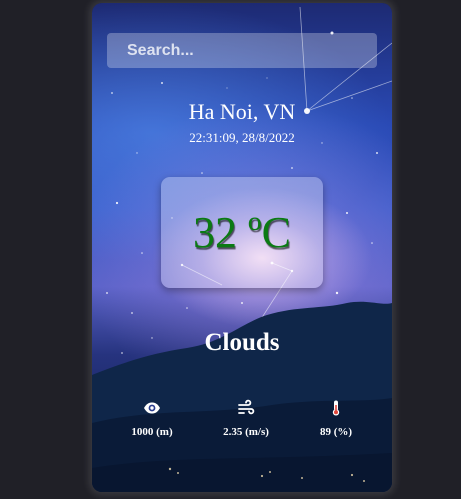  Describe the element at coordinates (242, 137) in the screenshot. I see `date-time: 22:31:09, 28/8/2022` at that location.